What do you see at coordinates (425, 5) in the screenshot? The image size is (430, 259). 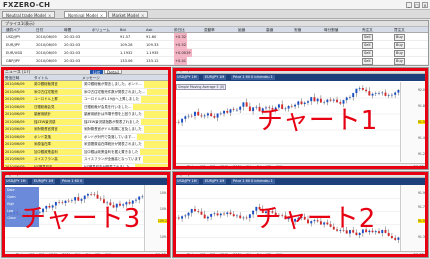 I see `close-icon: ×` at bounding box center [425, 5].